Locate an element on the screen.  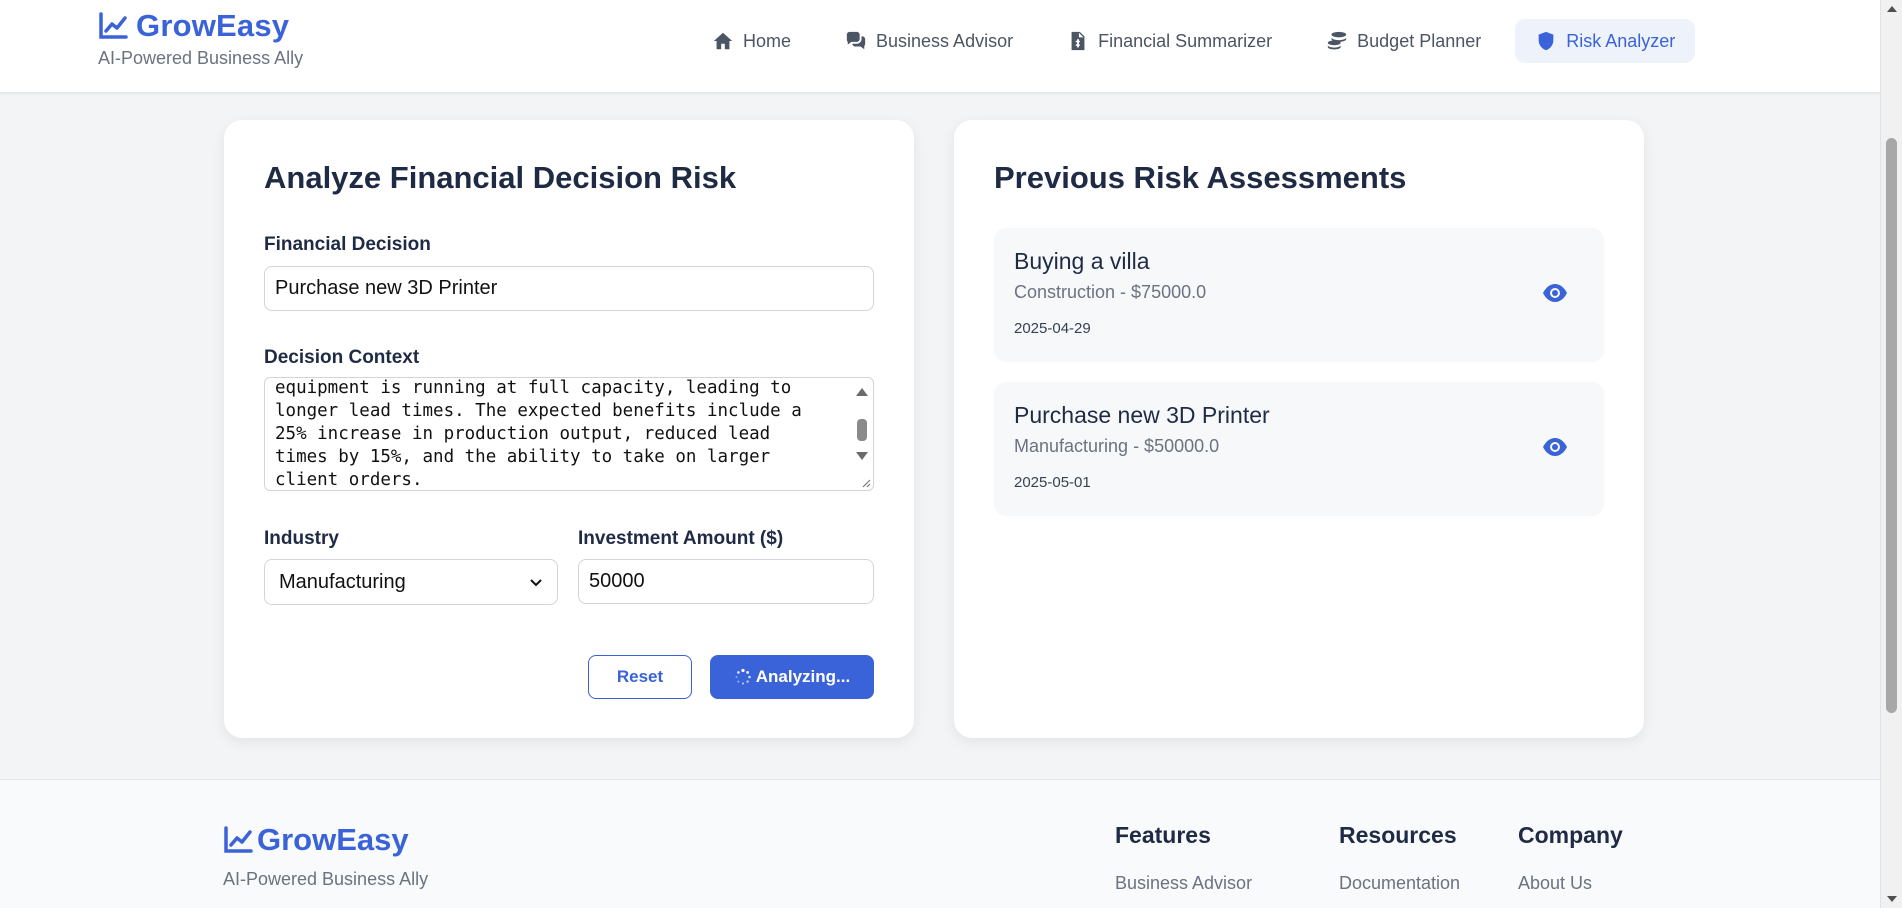
spinner-icon is located at coordinates (743, 676).